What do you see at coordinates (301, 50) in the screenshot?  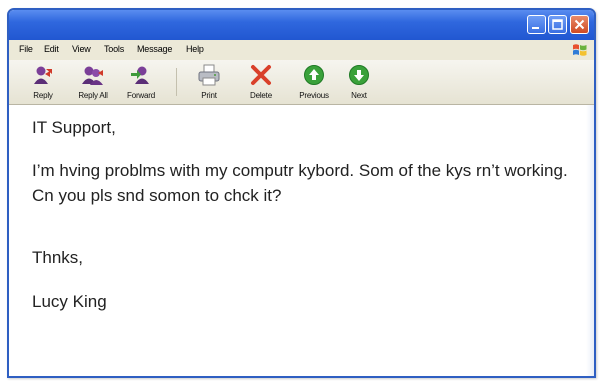 I see `menu-bar: File Edit View Tools Message Help` at bounding box center [301, 50].